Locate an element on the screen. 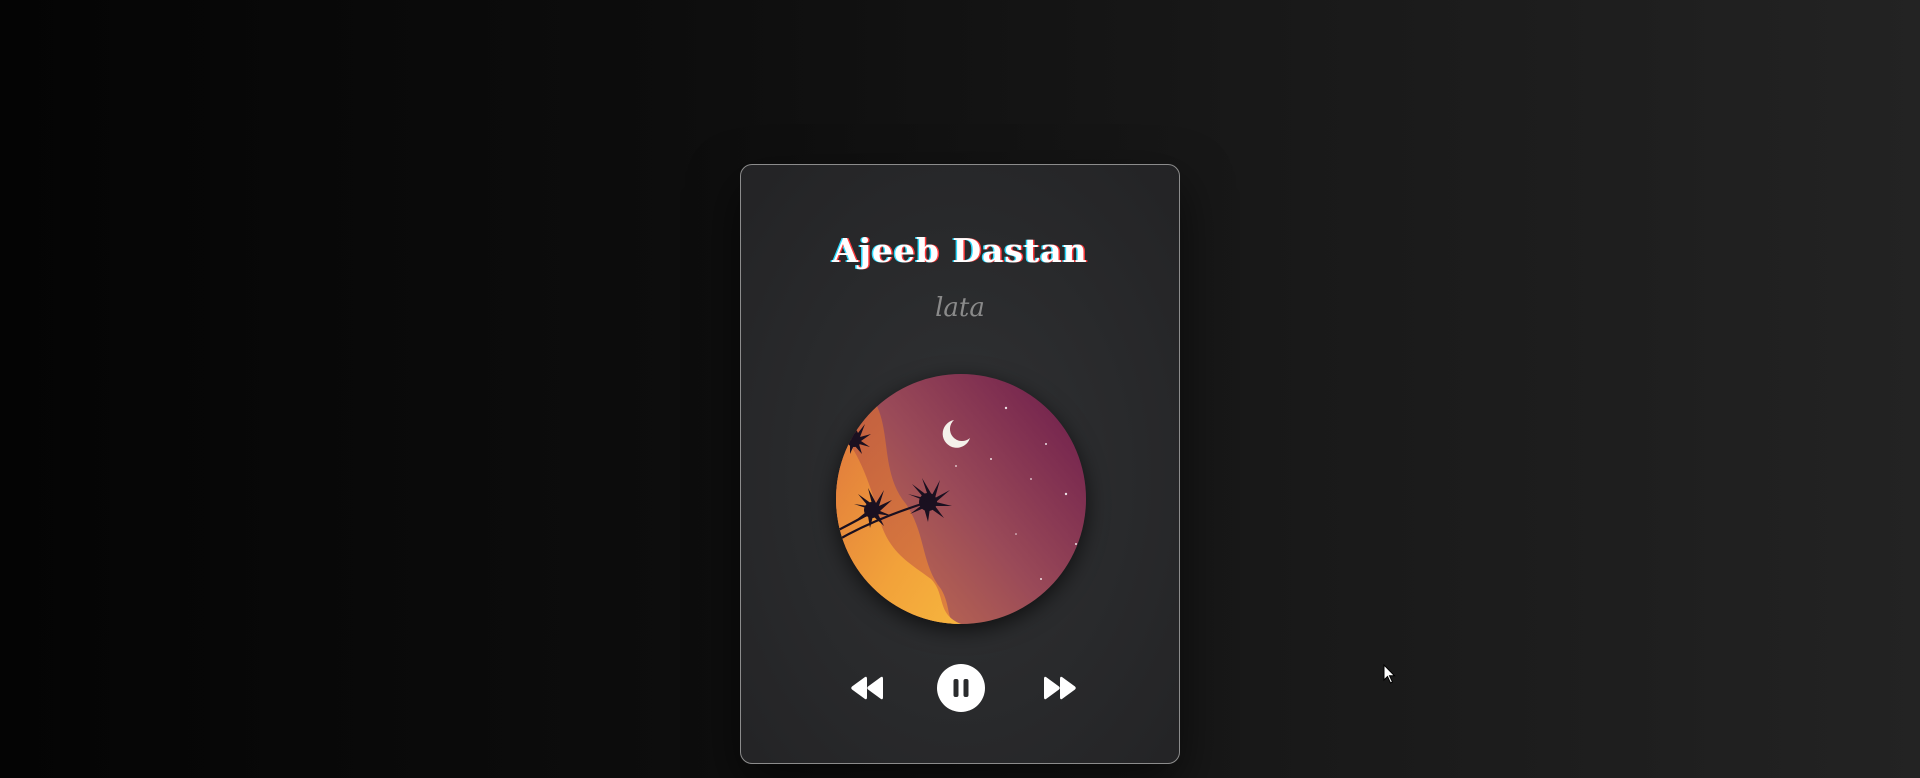 The width and height of the screenshot is (1920, 778). rewind-icon is located at coordinates (867, 688).